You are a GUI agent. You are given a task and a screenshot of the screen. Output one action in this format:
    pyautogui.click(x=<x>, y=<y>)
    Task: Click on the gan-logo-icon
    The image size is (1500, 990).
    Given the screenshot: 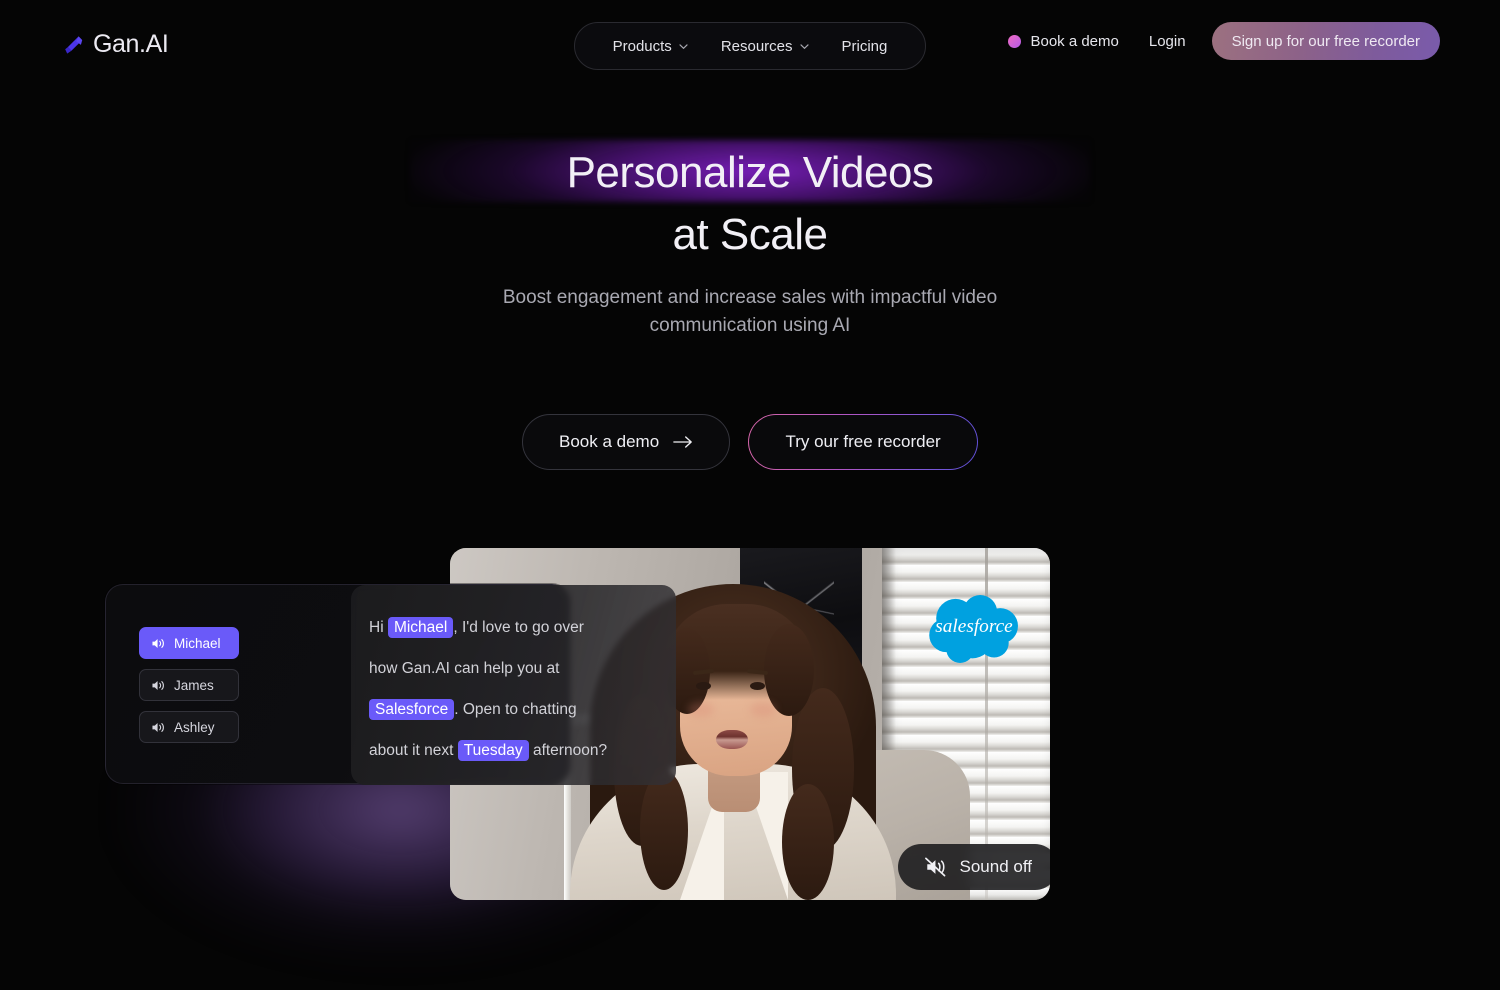 What is the action you would take?
    pyautogui.click(x=74, y=45)
    